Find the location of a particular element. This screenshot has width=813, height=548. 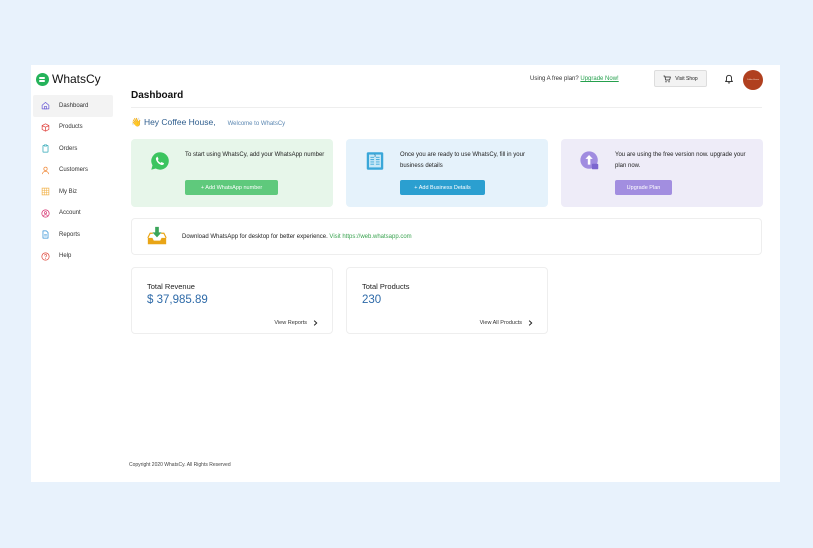

title-divider is located at coordinates (446, 107).